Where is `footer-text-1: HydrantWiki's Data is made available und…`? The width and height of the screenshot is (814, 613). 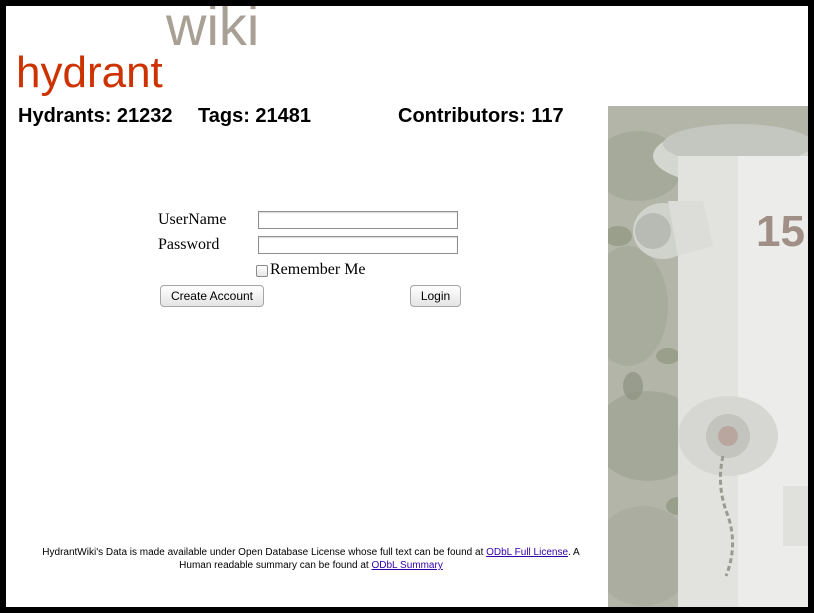
footer-text-1: HydrantWiki's Data is made available und… is located at coordinates (264, 552).